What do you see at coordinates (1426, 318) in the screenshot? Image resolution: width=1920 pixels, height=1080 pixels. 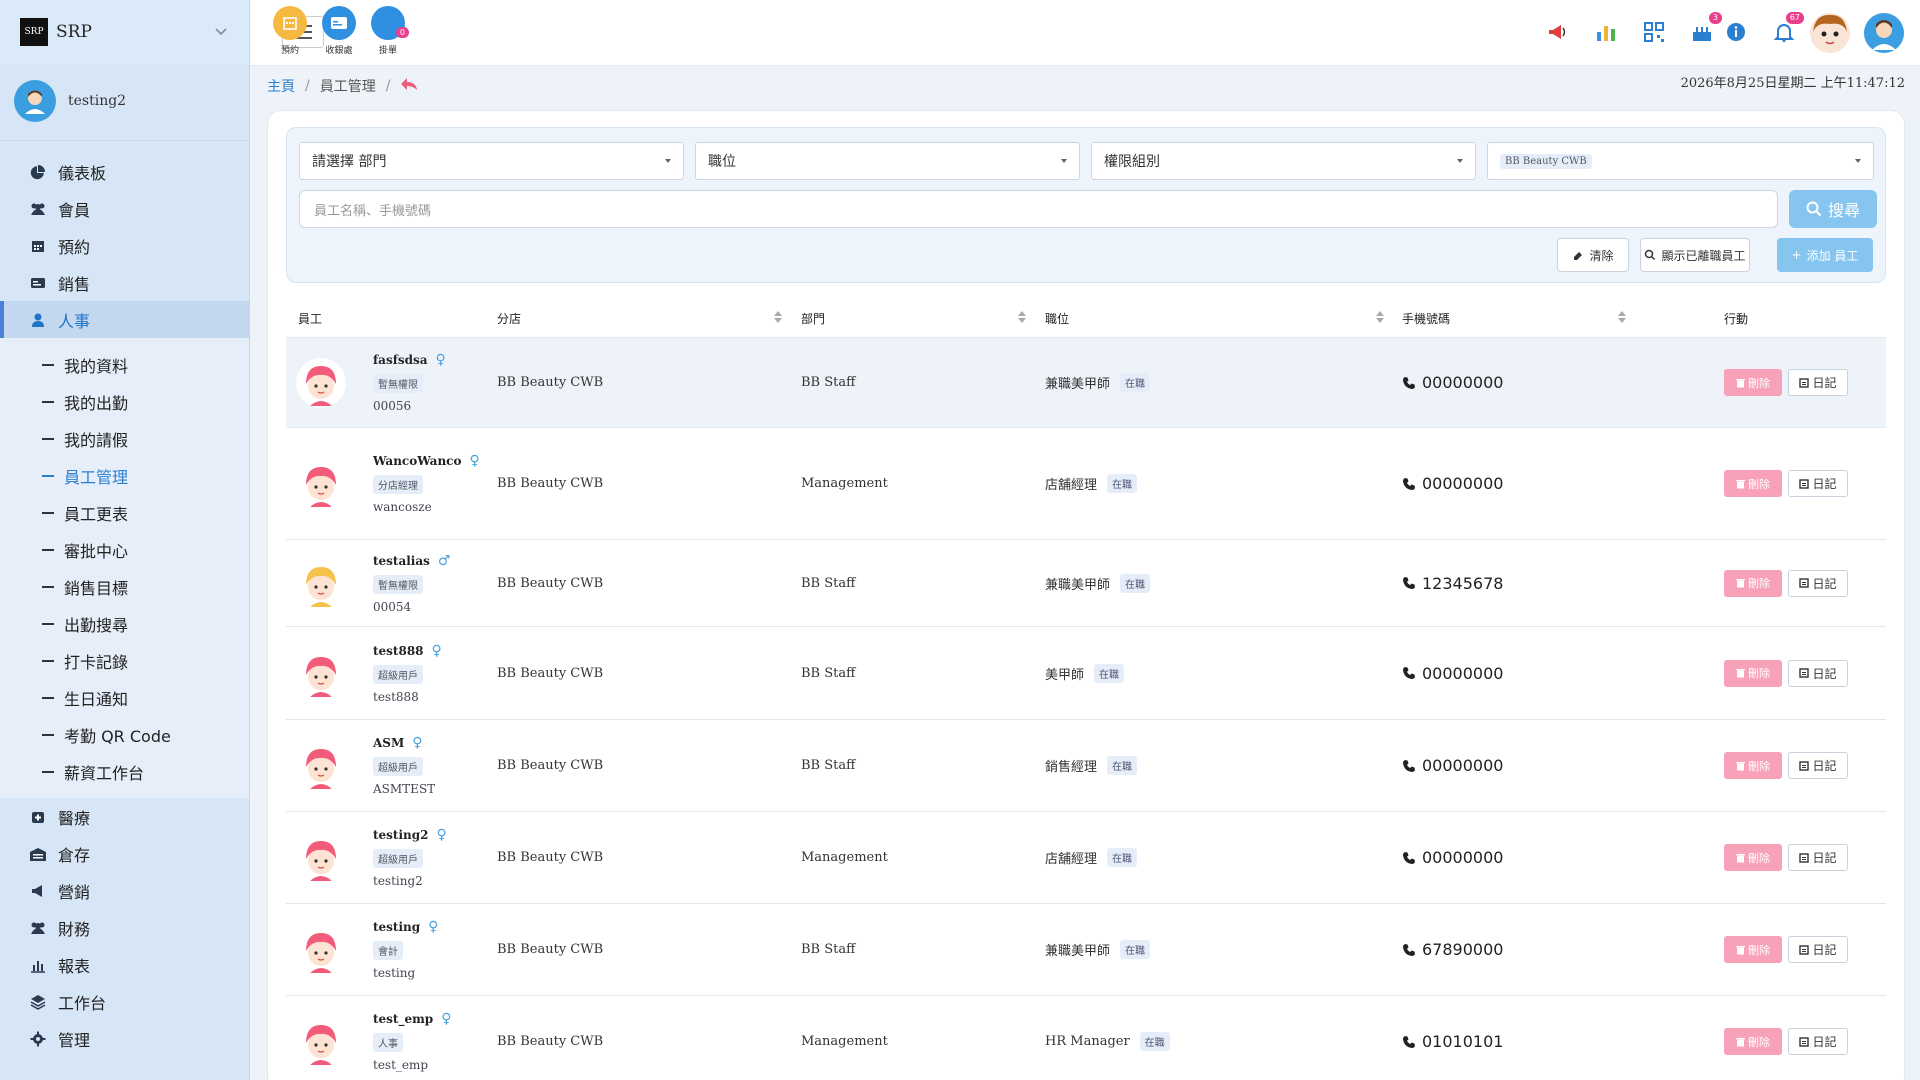 I see `header-phone: 手機號碼` at bounding box center [1426, 318].